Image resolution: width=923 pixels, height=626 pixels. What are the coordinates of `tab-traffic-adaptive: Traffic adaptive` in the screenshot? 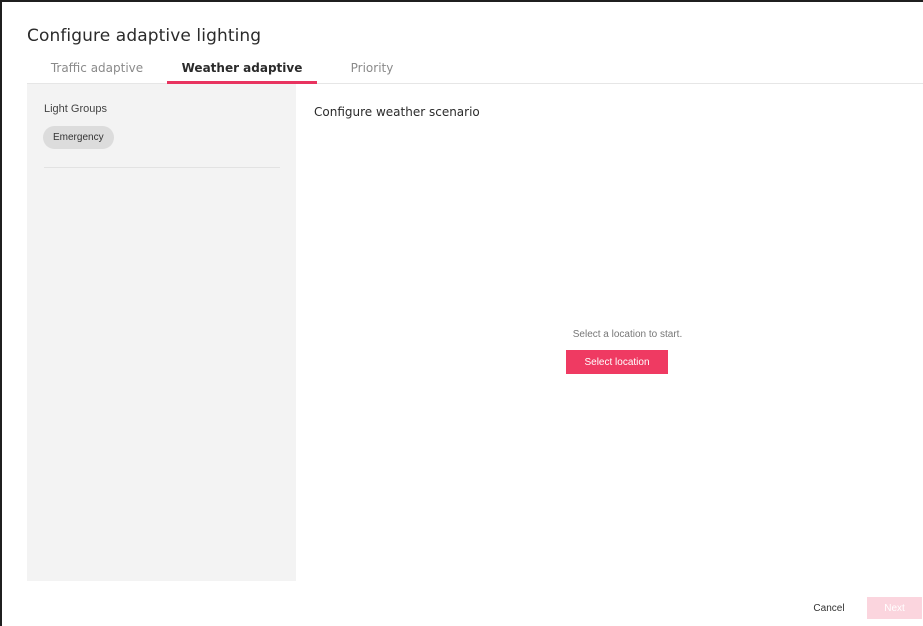 It's located at (97, 68).